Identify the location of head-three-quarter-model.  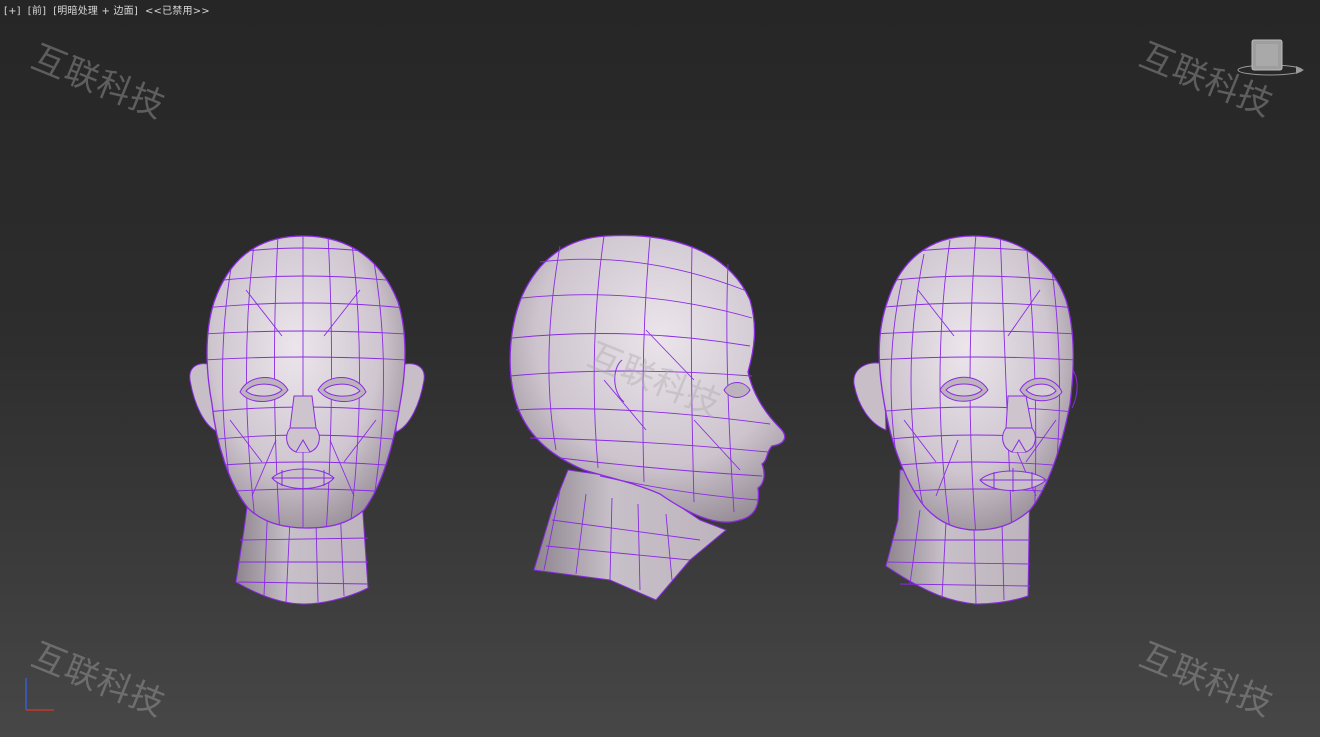
(965, 417).